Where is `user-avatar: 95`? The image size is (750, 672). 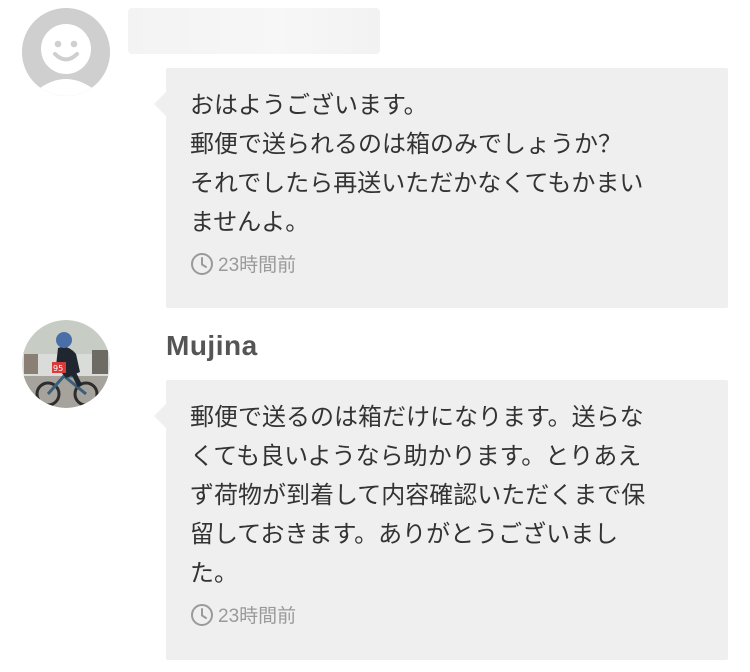
user-avatar: 95 is located at coordinates (66, 364).